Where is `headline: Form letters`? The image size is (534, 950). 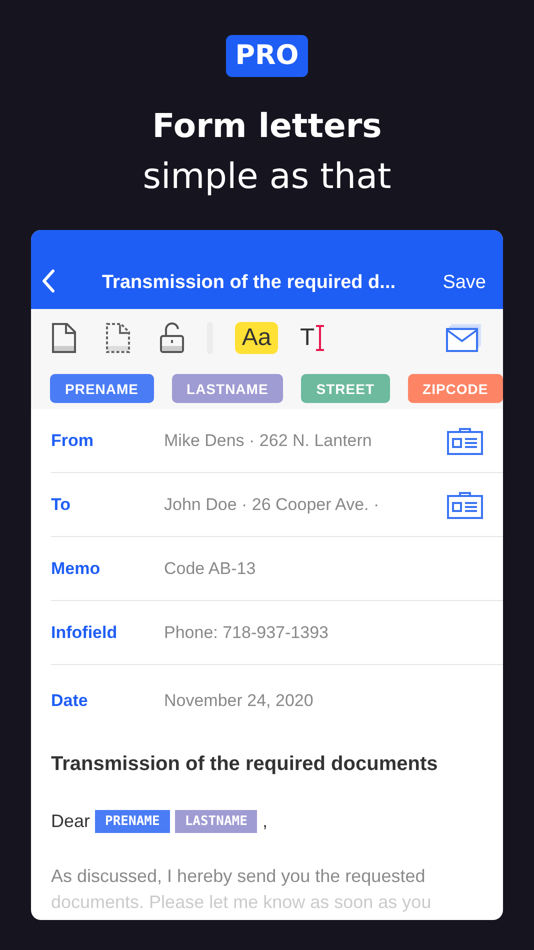
headline: Form letters is located at coordinates (267, 126).